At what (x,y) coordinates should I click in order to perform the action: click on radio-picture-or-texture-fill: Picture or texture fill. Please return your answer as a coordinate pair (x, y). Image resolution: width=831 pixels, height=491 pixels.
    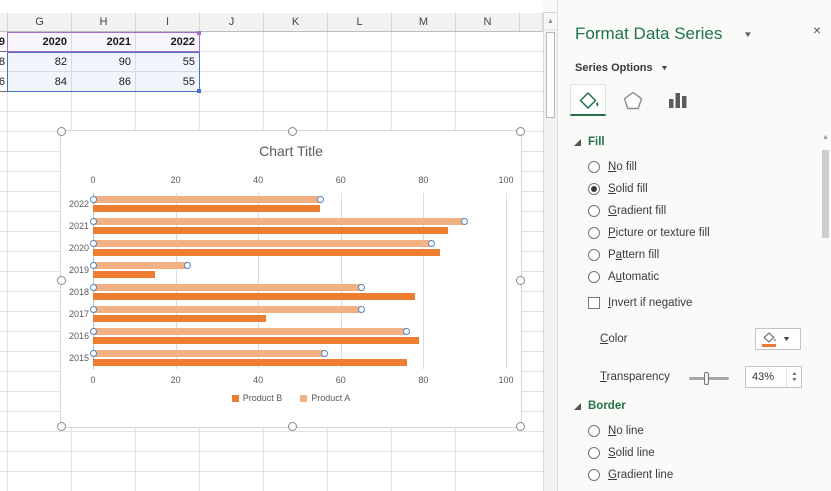
    Looking at the image, I should click on (688, 233).